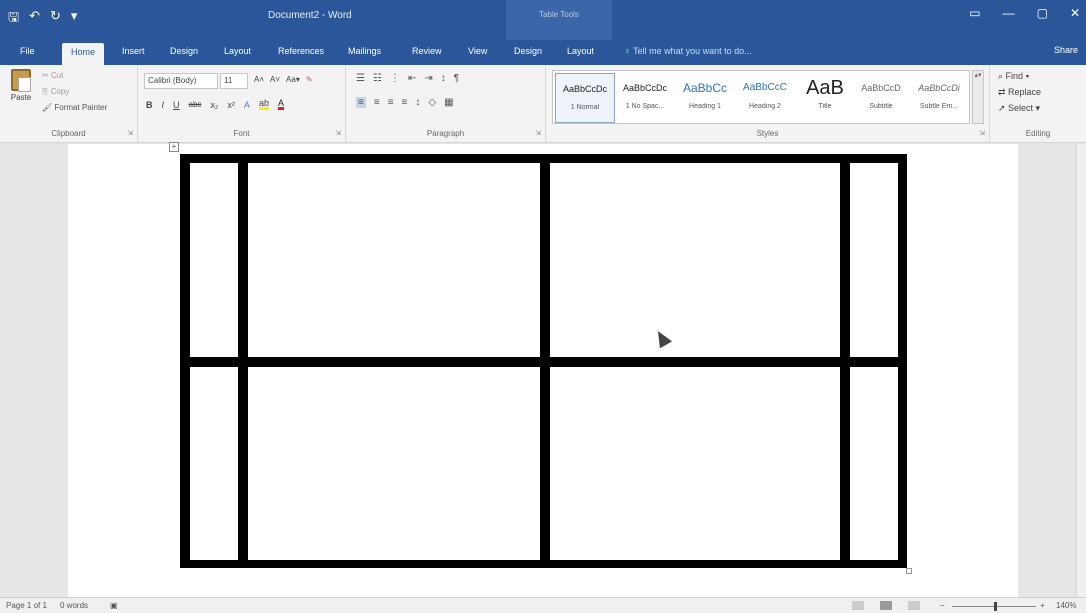 Image resolution: width=1086 pixels, height=613 pixels. What do you see at coordinates (74, 19) in the screenshot?
I see `customize-qat-icon: ▾` at bounding box center [74, 19].